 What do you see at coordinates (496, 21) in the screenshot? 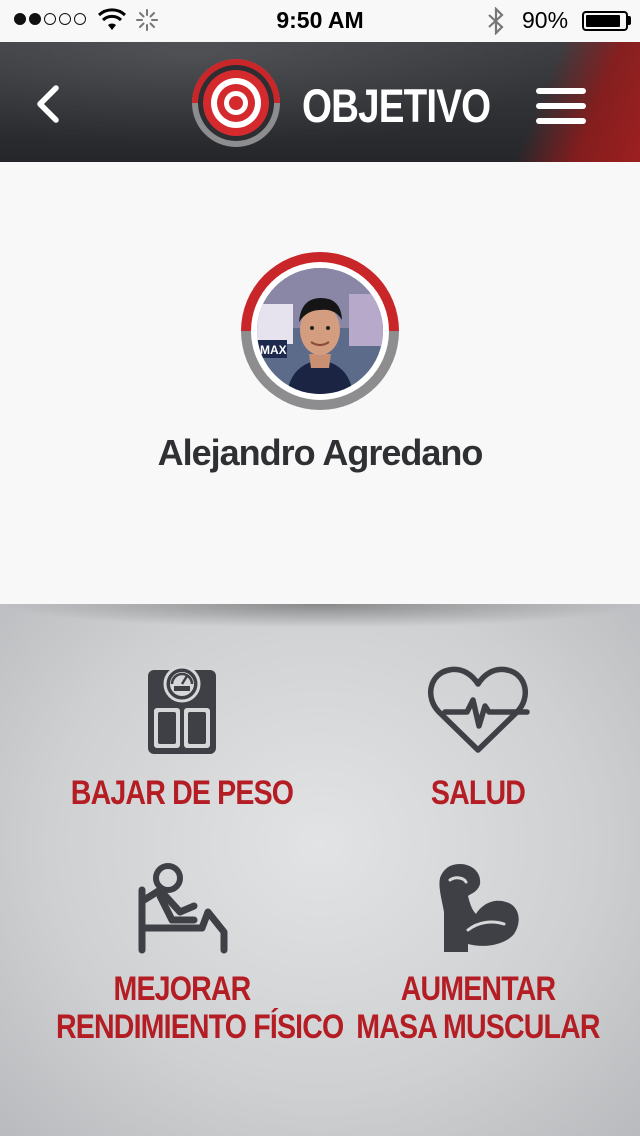
I see `bluetooth-icon` at bounding box center [496, 21].